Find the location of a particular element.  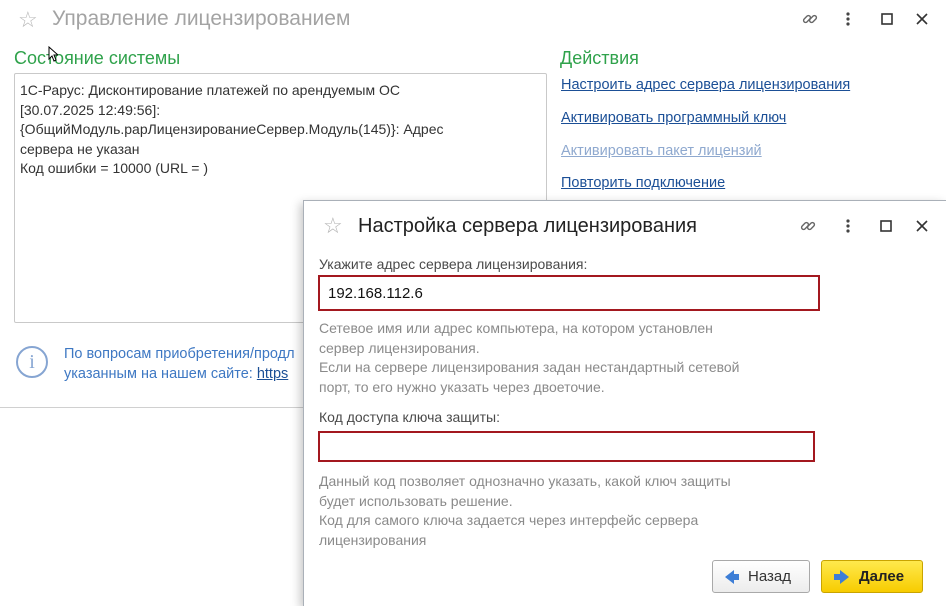

title-bar: ☆ Управление лицензированием is located at coordinates (473, 20).